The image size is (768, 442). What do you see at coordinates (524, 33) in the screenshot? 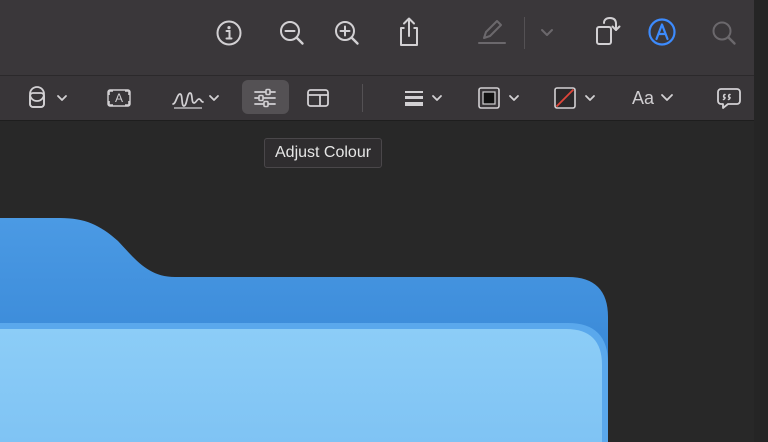
I see `toolbar-divider` at bounding box center [524, 33].